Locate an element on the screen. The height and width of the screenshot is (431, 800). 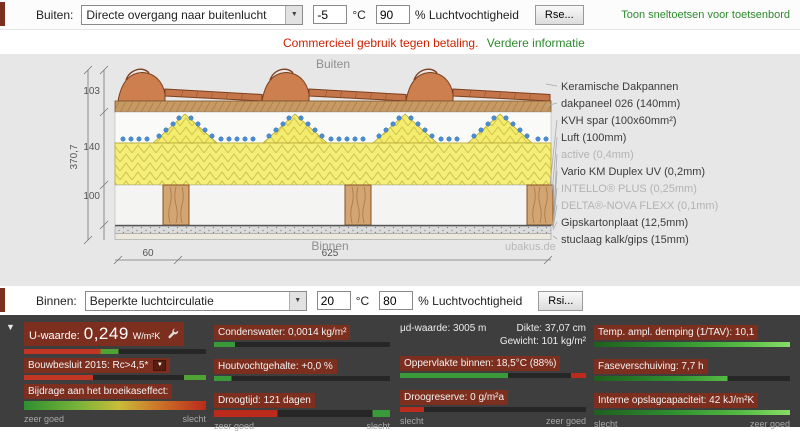
bouwbesluit-dropdown-icon: ▼ is located at coordinates (160, 365).